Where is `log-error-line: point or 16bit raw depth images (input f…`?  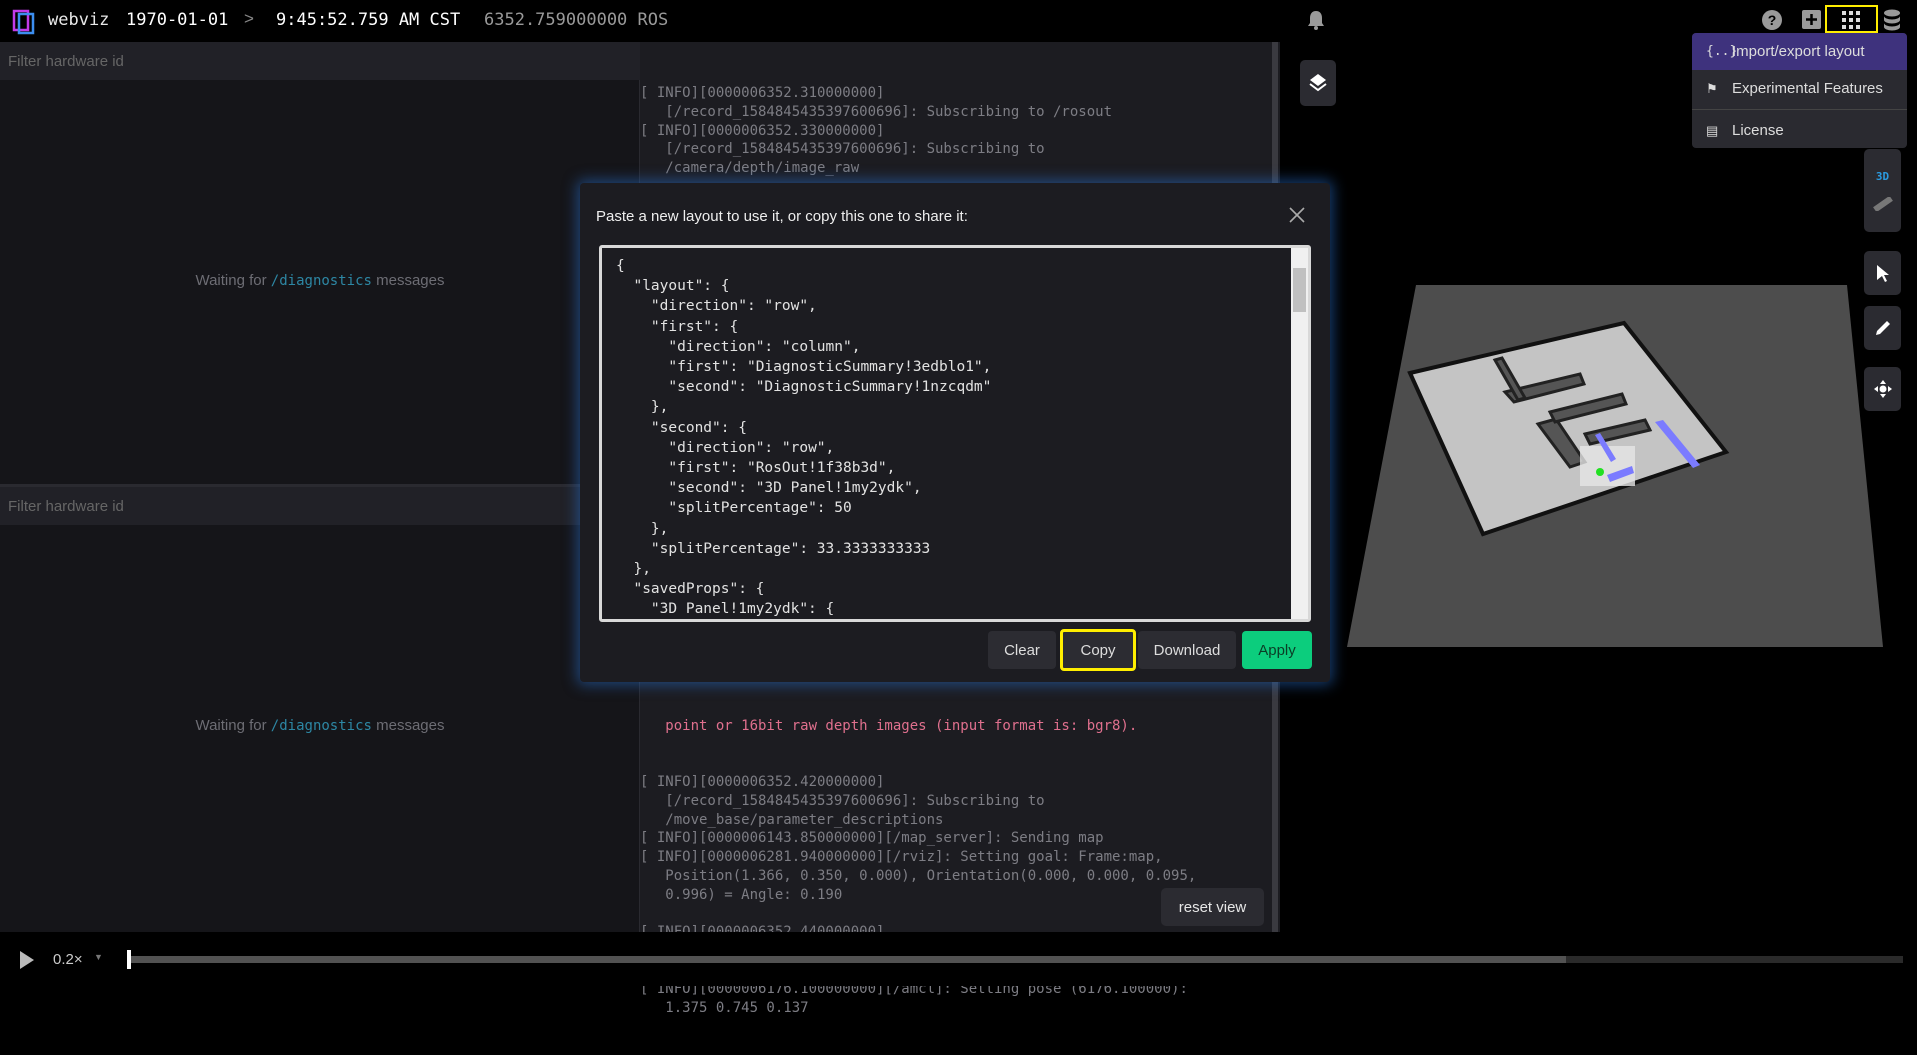 log-error-line: point or 16bit raw depth images (input f… is located at coordinates (889, 725).